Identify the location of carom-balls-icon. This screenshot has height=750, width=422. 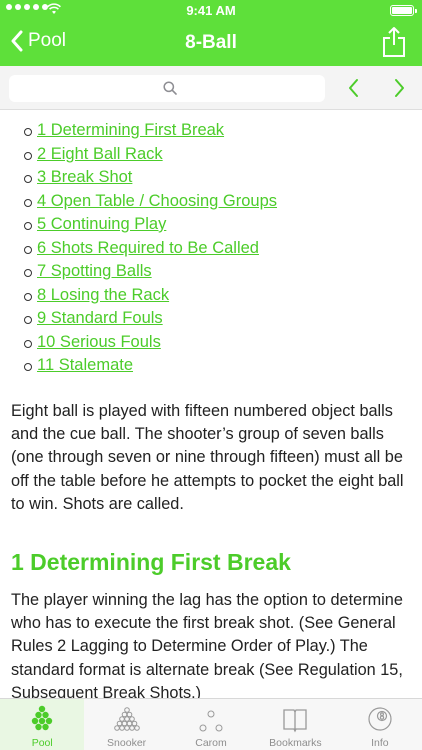
(211, 721).